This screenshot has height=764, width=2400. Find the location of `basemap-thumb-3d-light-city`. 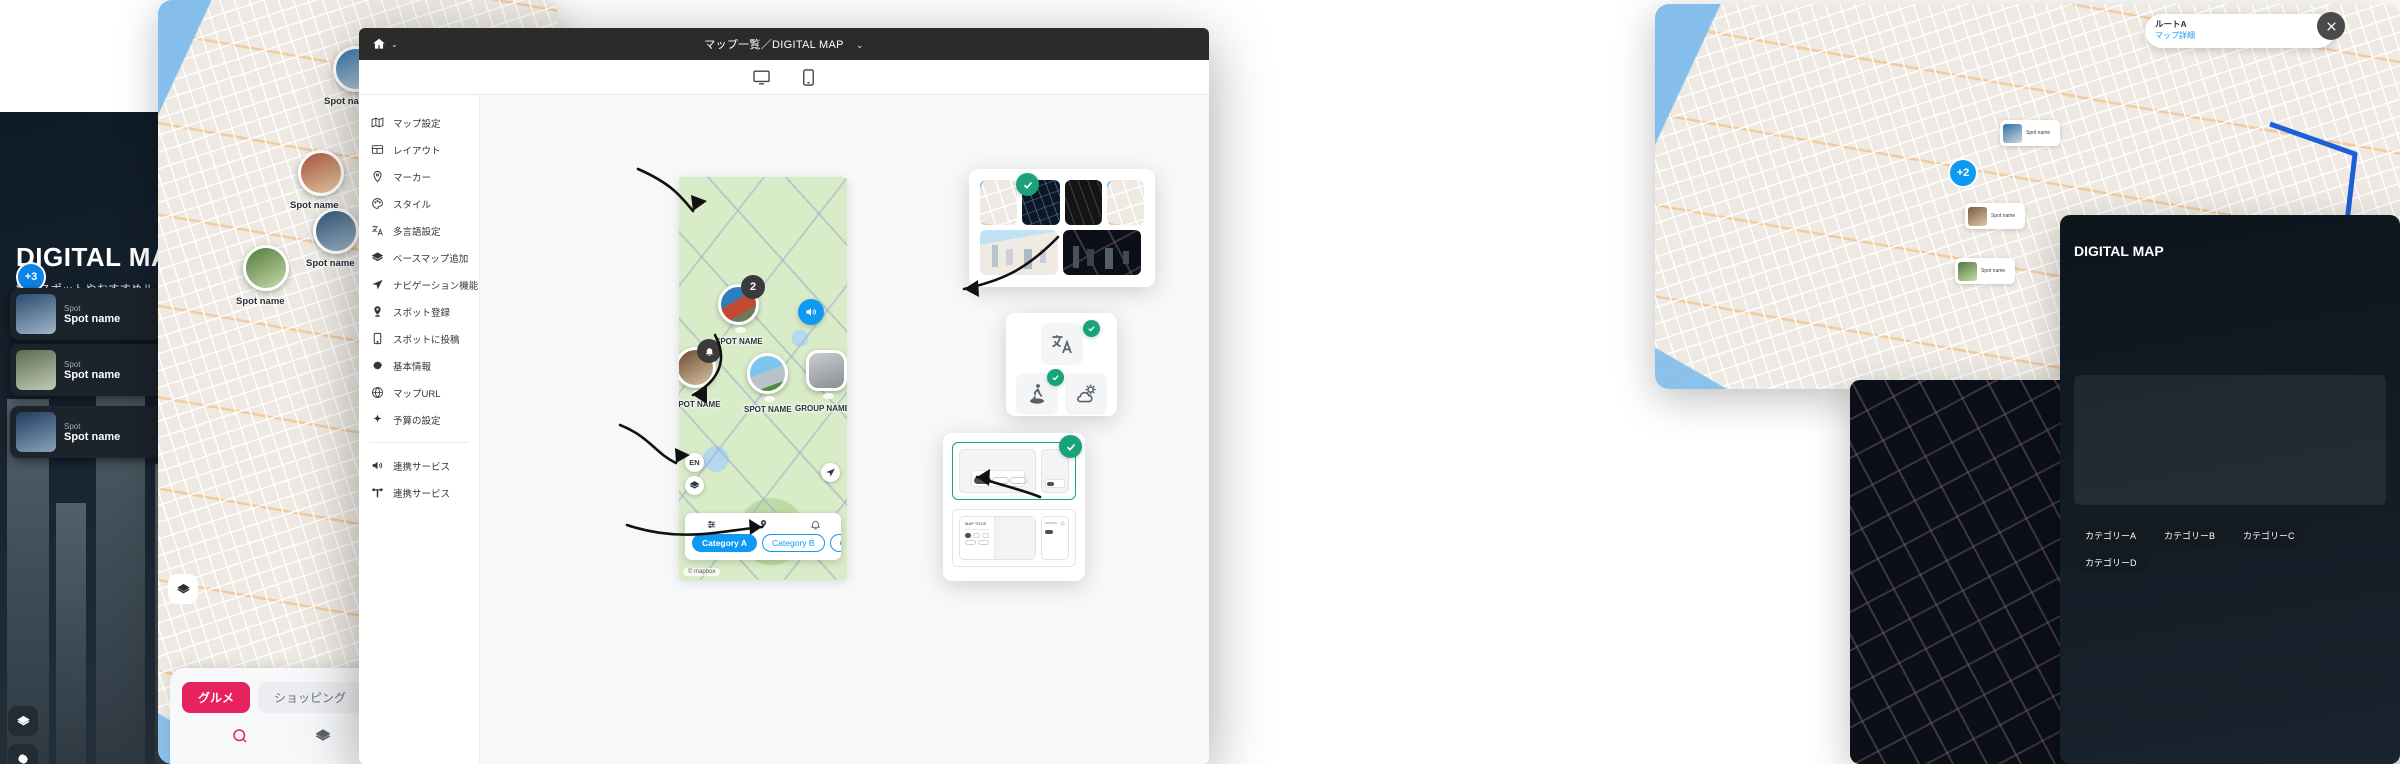

basemap-thumb-3d-light-city is located at coordinates (1019, 252).